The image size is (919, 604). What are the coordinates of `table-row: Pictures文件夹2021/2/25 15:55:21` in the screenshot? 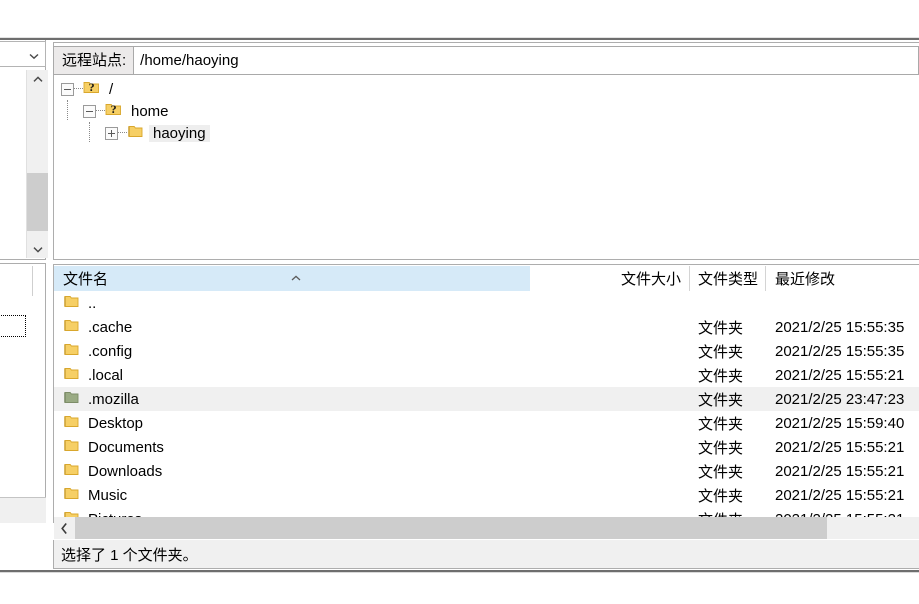 It's located at (486, 512).